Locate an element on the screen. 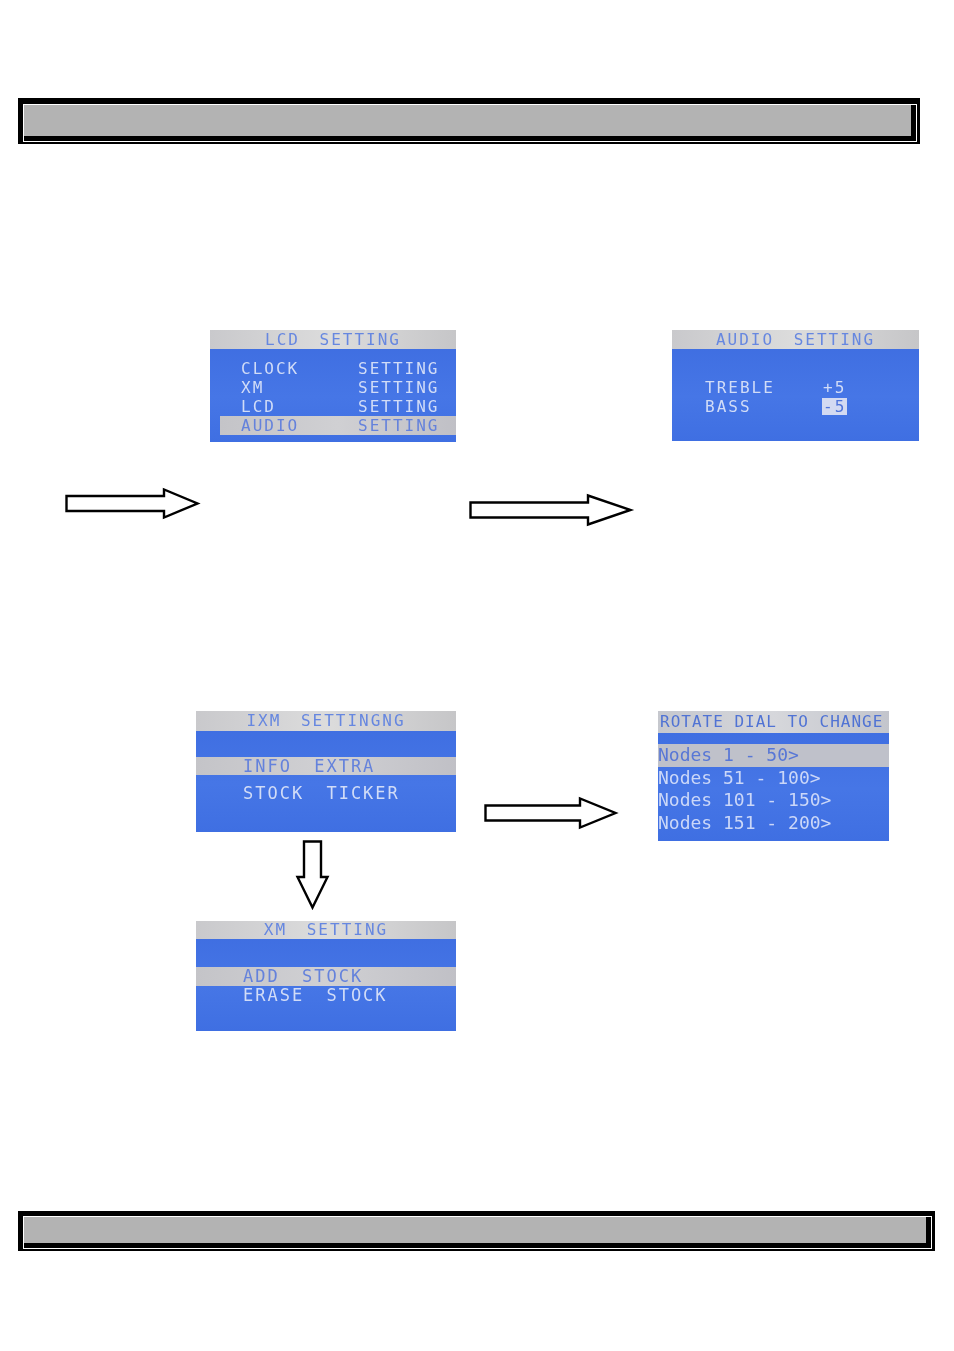  menu-item: ADD STOCK is located at coordinates (326, 976).